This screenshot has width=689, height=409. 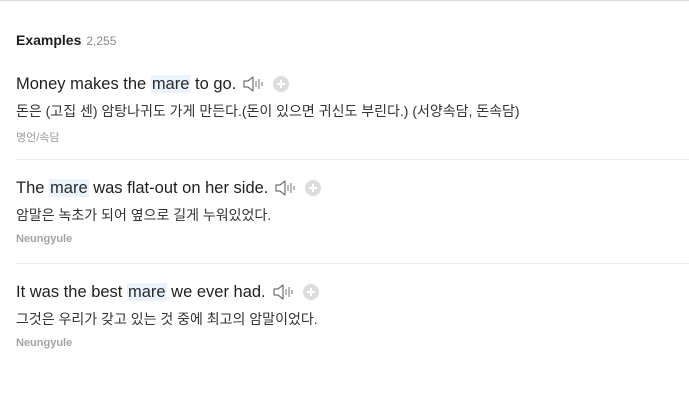 I want to click on examples-header: Examples 2,255, so click(x=66, y=40).